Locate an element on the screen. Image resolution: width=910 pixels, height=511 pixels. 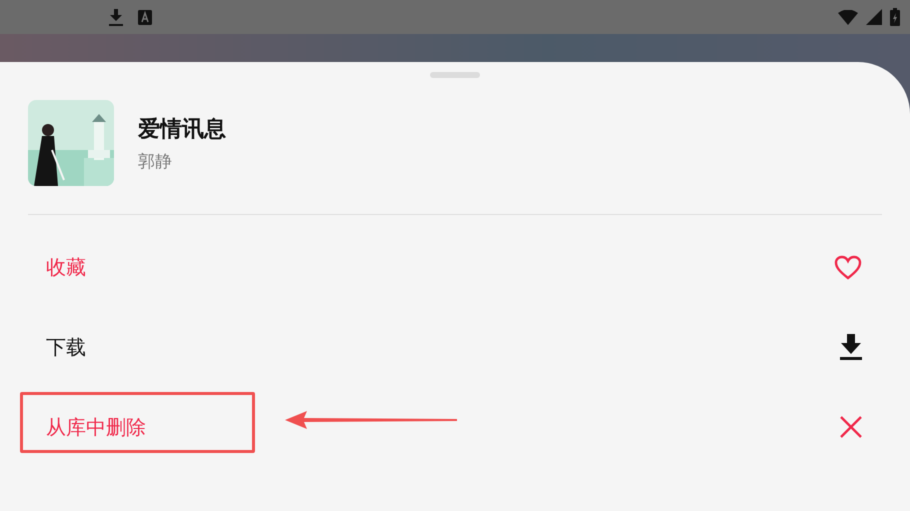
song-title: 爱情讯息 is located at coordinates (182, 130).